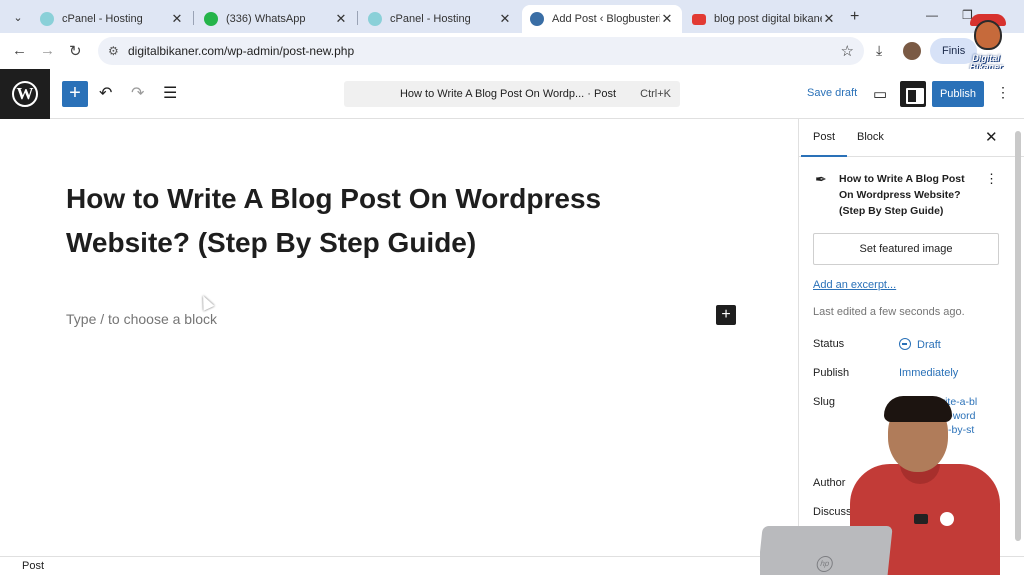  What do you see at coordinates (726, 315) in the screenshot?
I see `add-block-icon: +` at bounding box center [726, 315].